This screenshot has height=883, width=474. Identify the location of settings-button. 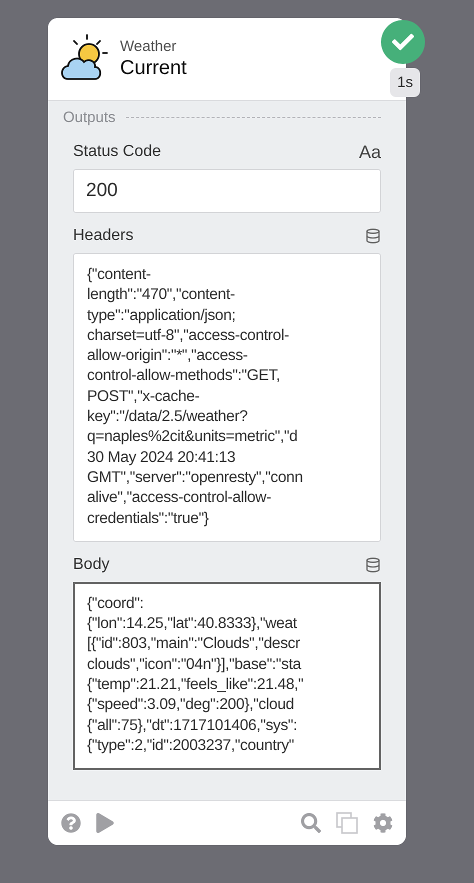
(383, 823).